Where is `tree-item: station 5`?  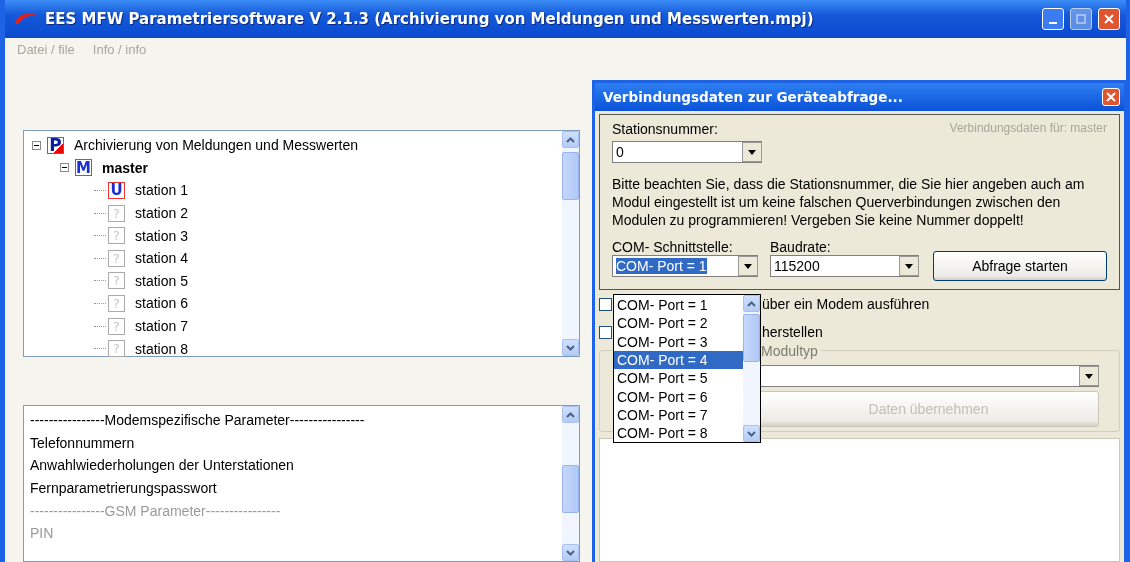
tree-item: station 5 is located at coordinates (161, 280).